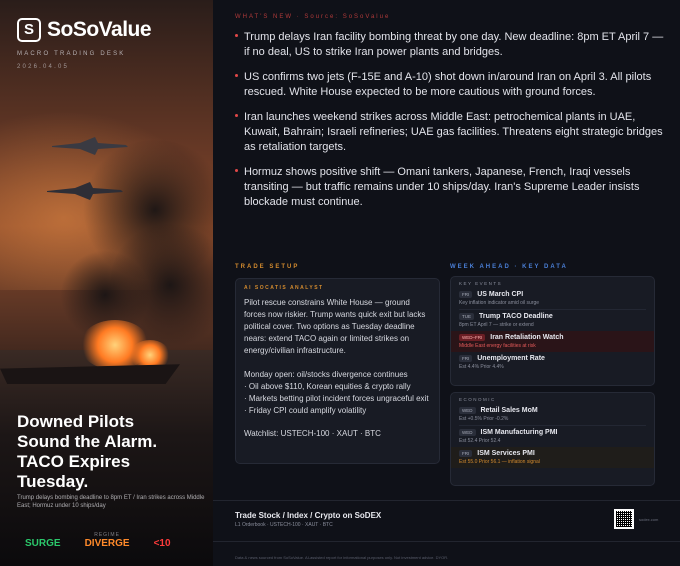  Describe the element at coordinates (29, 30) in the screenshot. I see `sosovalue-logo-icon` at that location.